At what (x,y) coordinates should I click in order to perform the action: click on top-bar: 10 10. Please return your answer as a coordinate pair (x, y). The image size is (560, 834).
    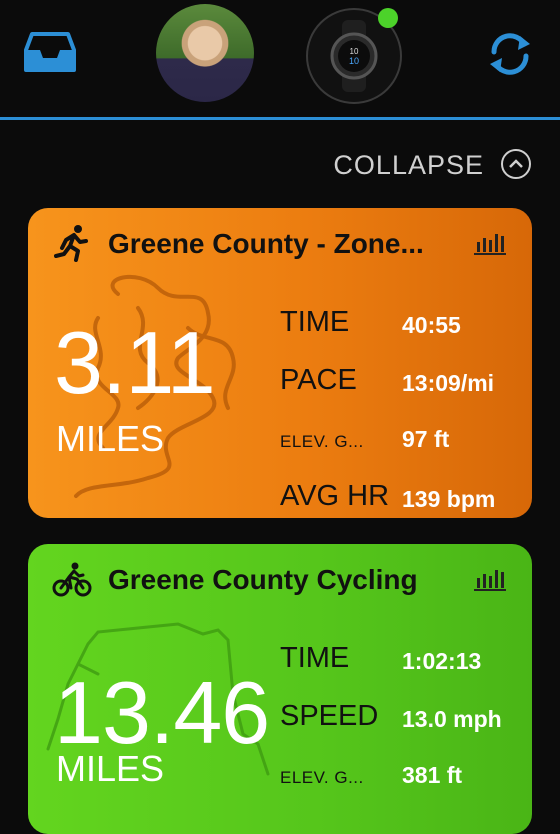
    Looking at the image, I should click on (280, 59).